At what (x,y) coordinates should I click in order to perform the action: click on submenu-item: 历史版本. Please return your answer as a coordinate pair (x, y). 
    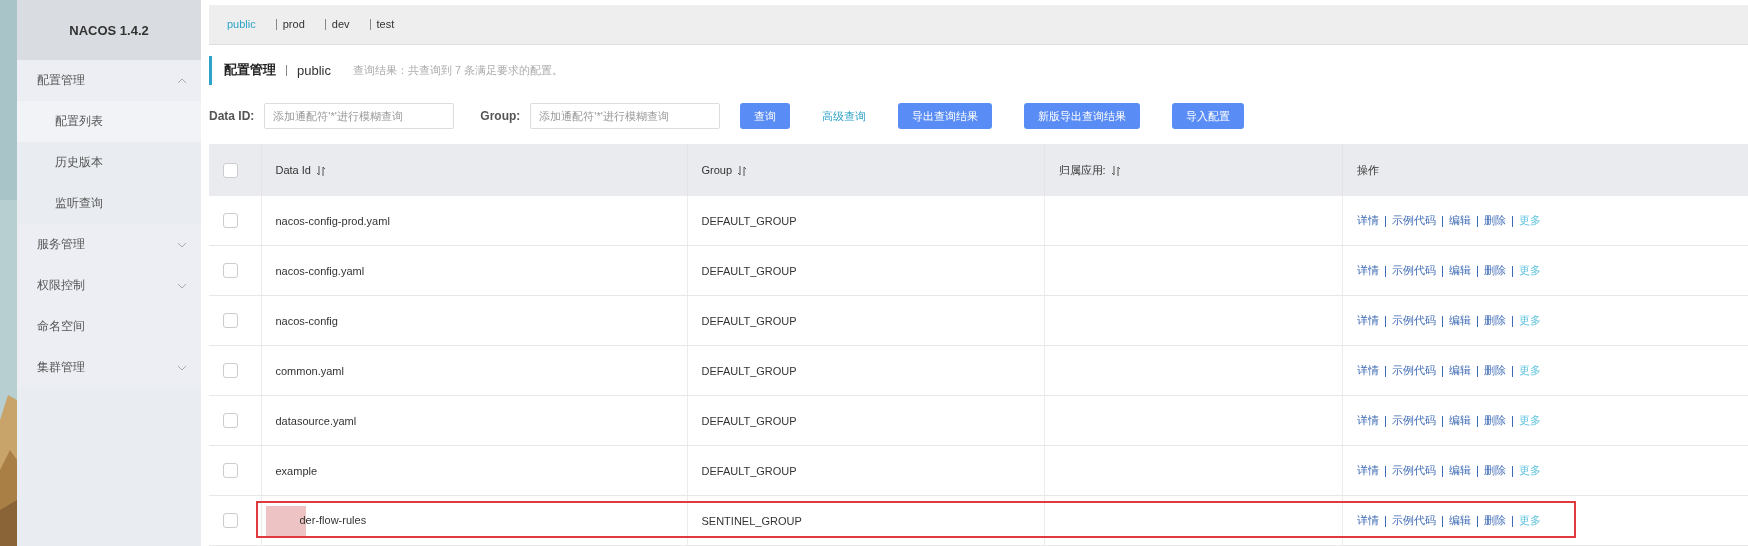
    Looking at the image, I should click on (109, 162).